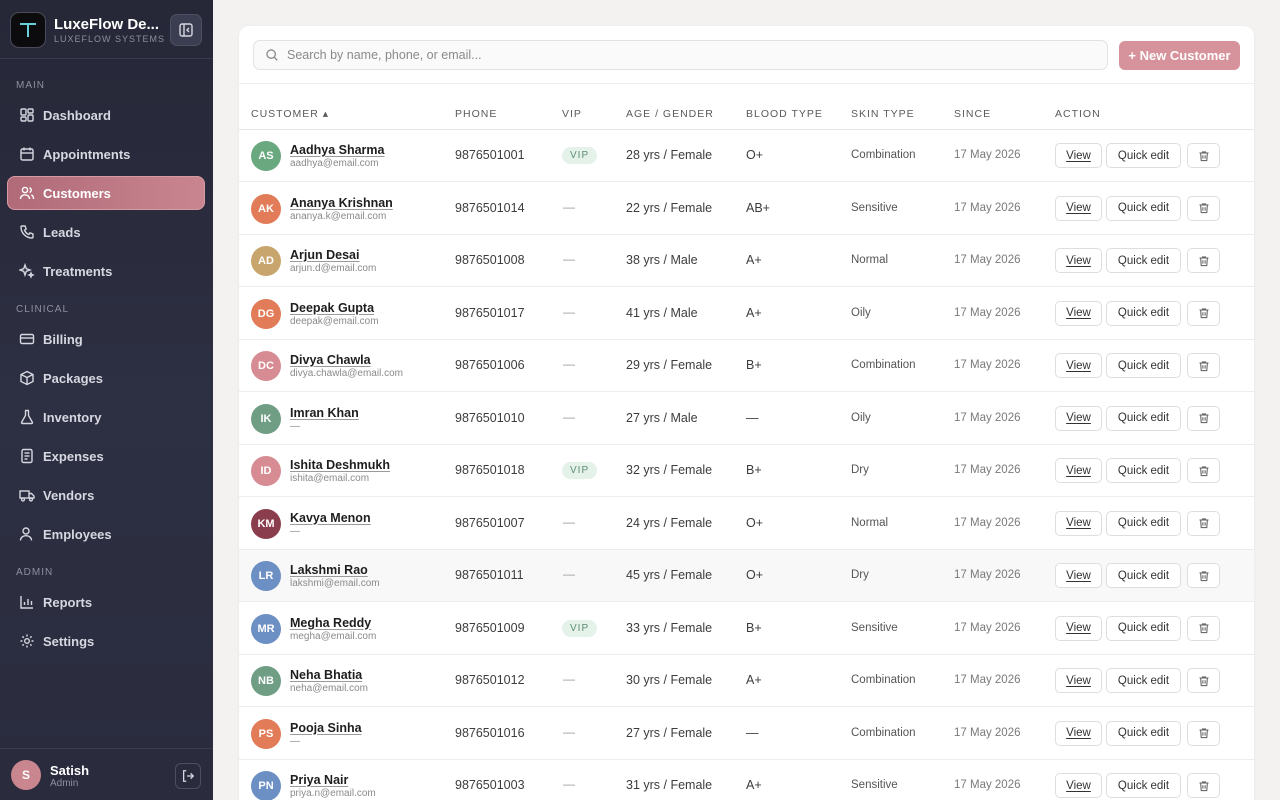 The width and height of the screenshot is (1280, 800). What do you see at coordinates (64, 783) in the screenshot?
I see `user-role: Admin` at bounding box center [64, 783].